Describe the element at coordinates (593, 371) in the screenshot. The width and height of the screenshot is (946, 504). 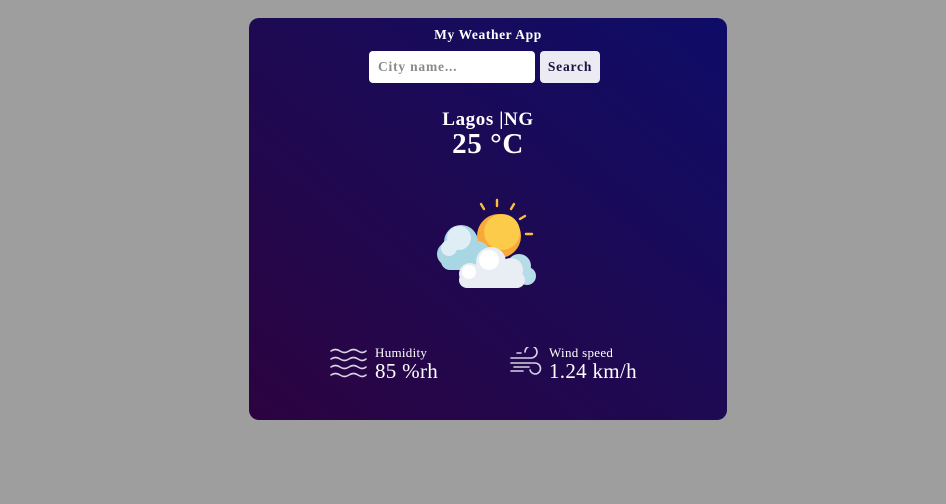
I see `wind-value: 1.24 km/h` at that location.